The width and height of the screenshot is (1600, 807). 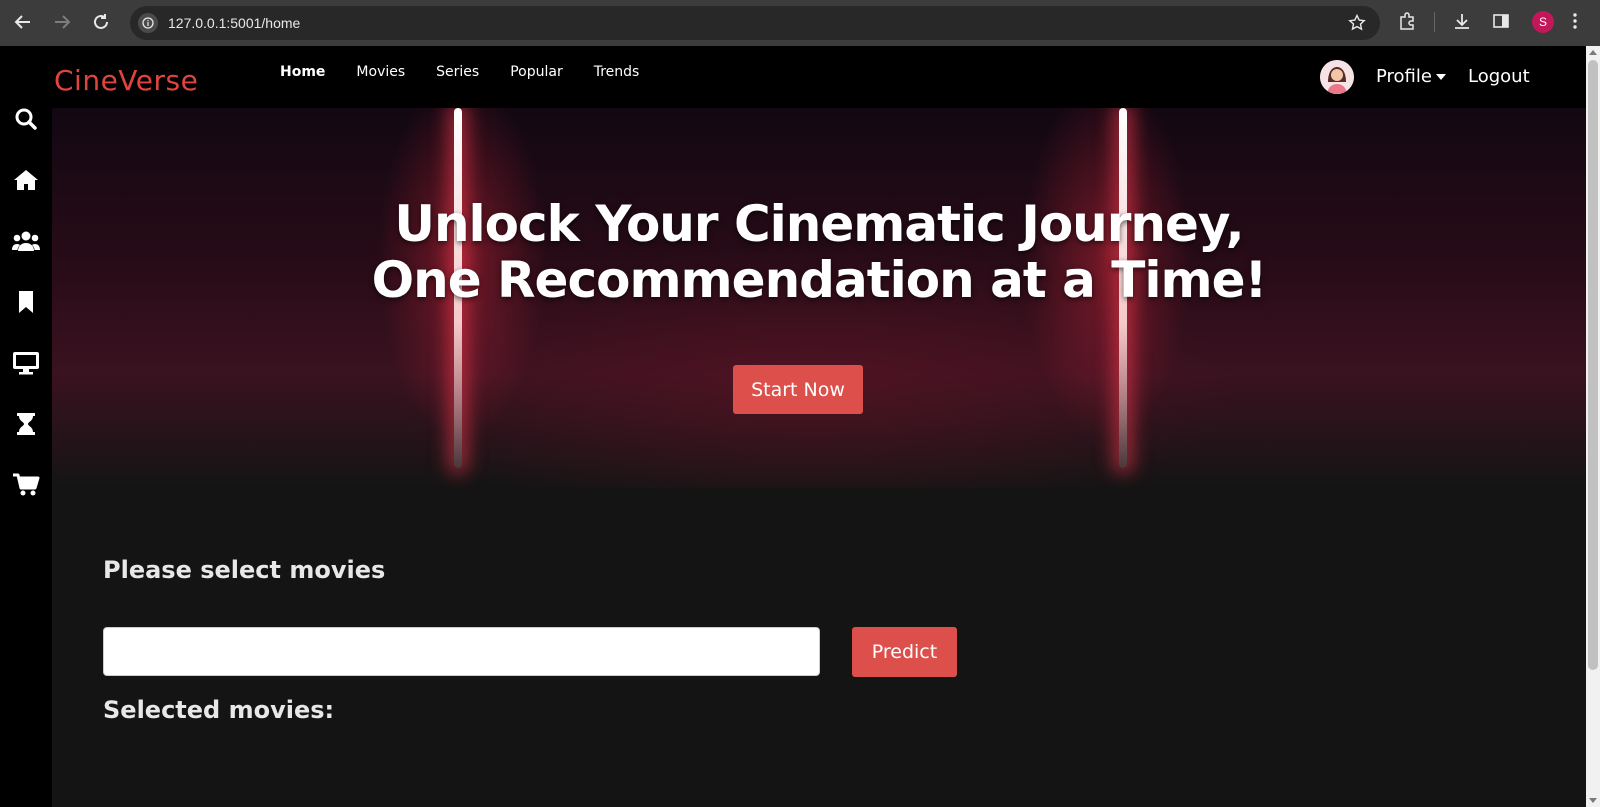 I want to click on main-nav: Home Movies Series Popular Trends, so click(x=475, y=72).